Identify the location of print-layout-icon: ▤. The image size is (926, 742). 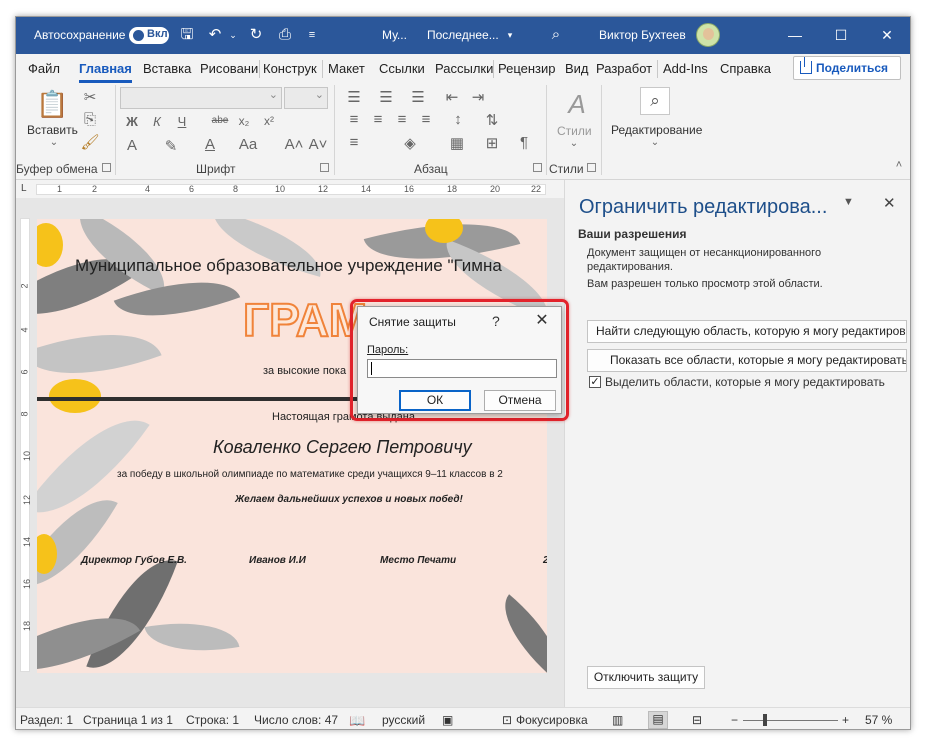
(658, 720).